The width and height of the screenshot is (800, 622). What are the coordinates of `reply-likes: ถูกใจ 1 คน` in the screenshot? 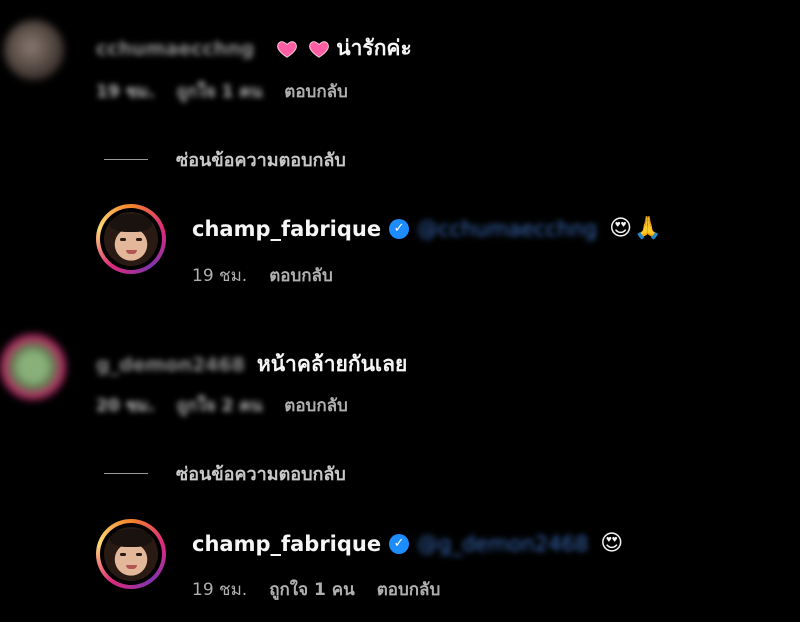 It's located at (312, 589).